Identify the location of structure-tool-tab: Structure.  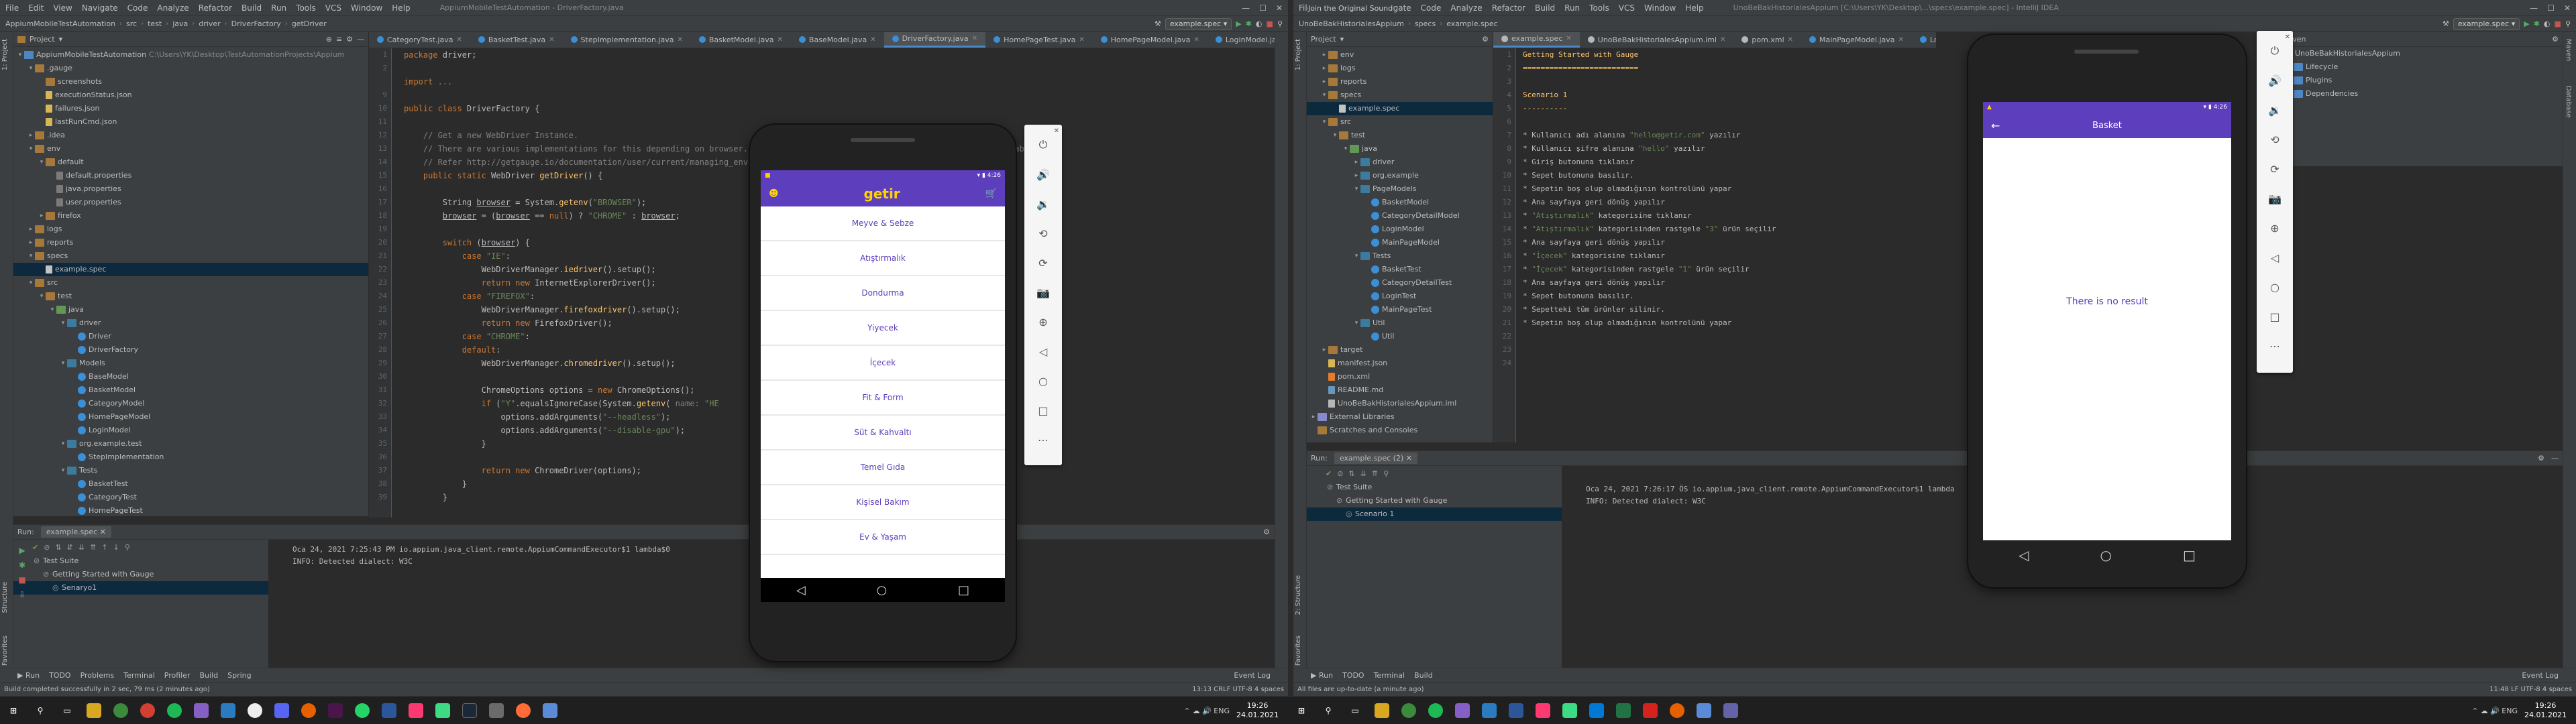
(5, 597).